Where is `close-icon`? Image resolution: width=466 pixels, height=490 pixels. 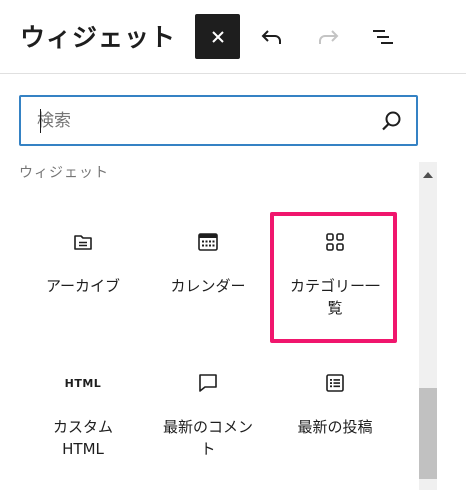 close-icon is located at coordinates (217, 36).